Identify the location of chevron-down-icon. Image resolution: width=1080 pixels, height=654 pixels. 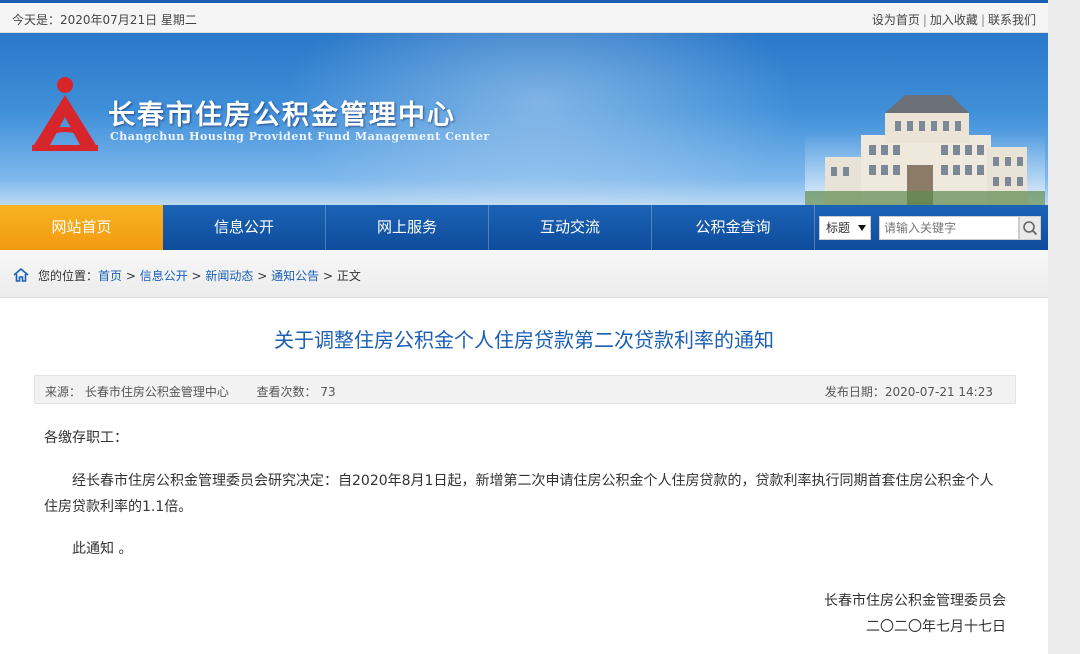
(862, 228).